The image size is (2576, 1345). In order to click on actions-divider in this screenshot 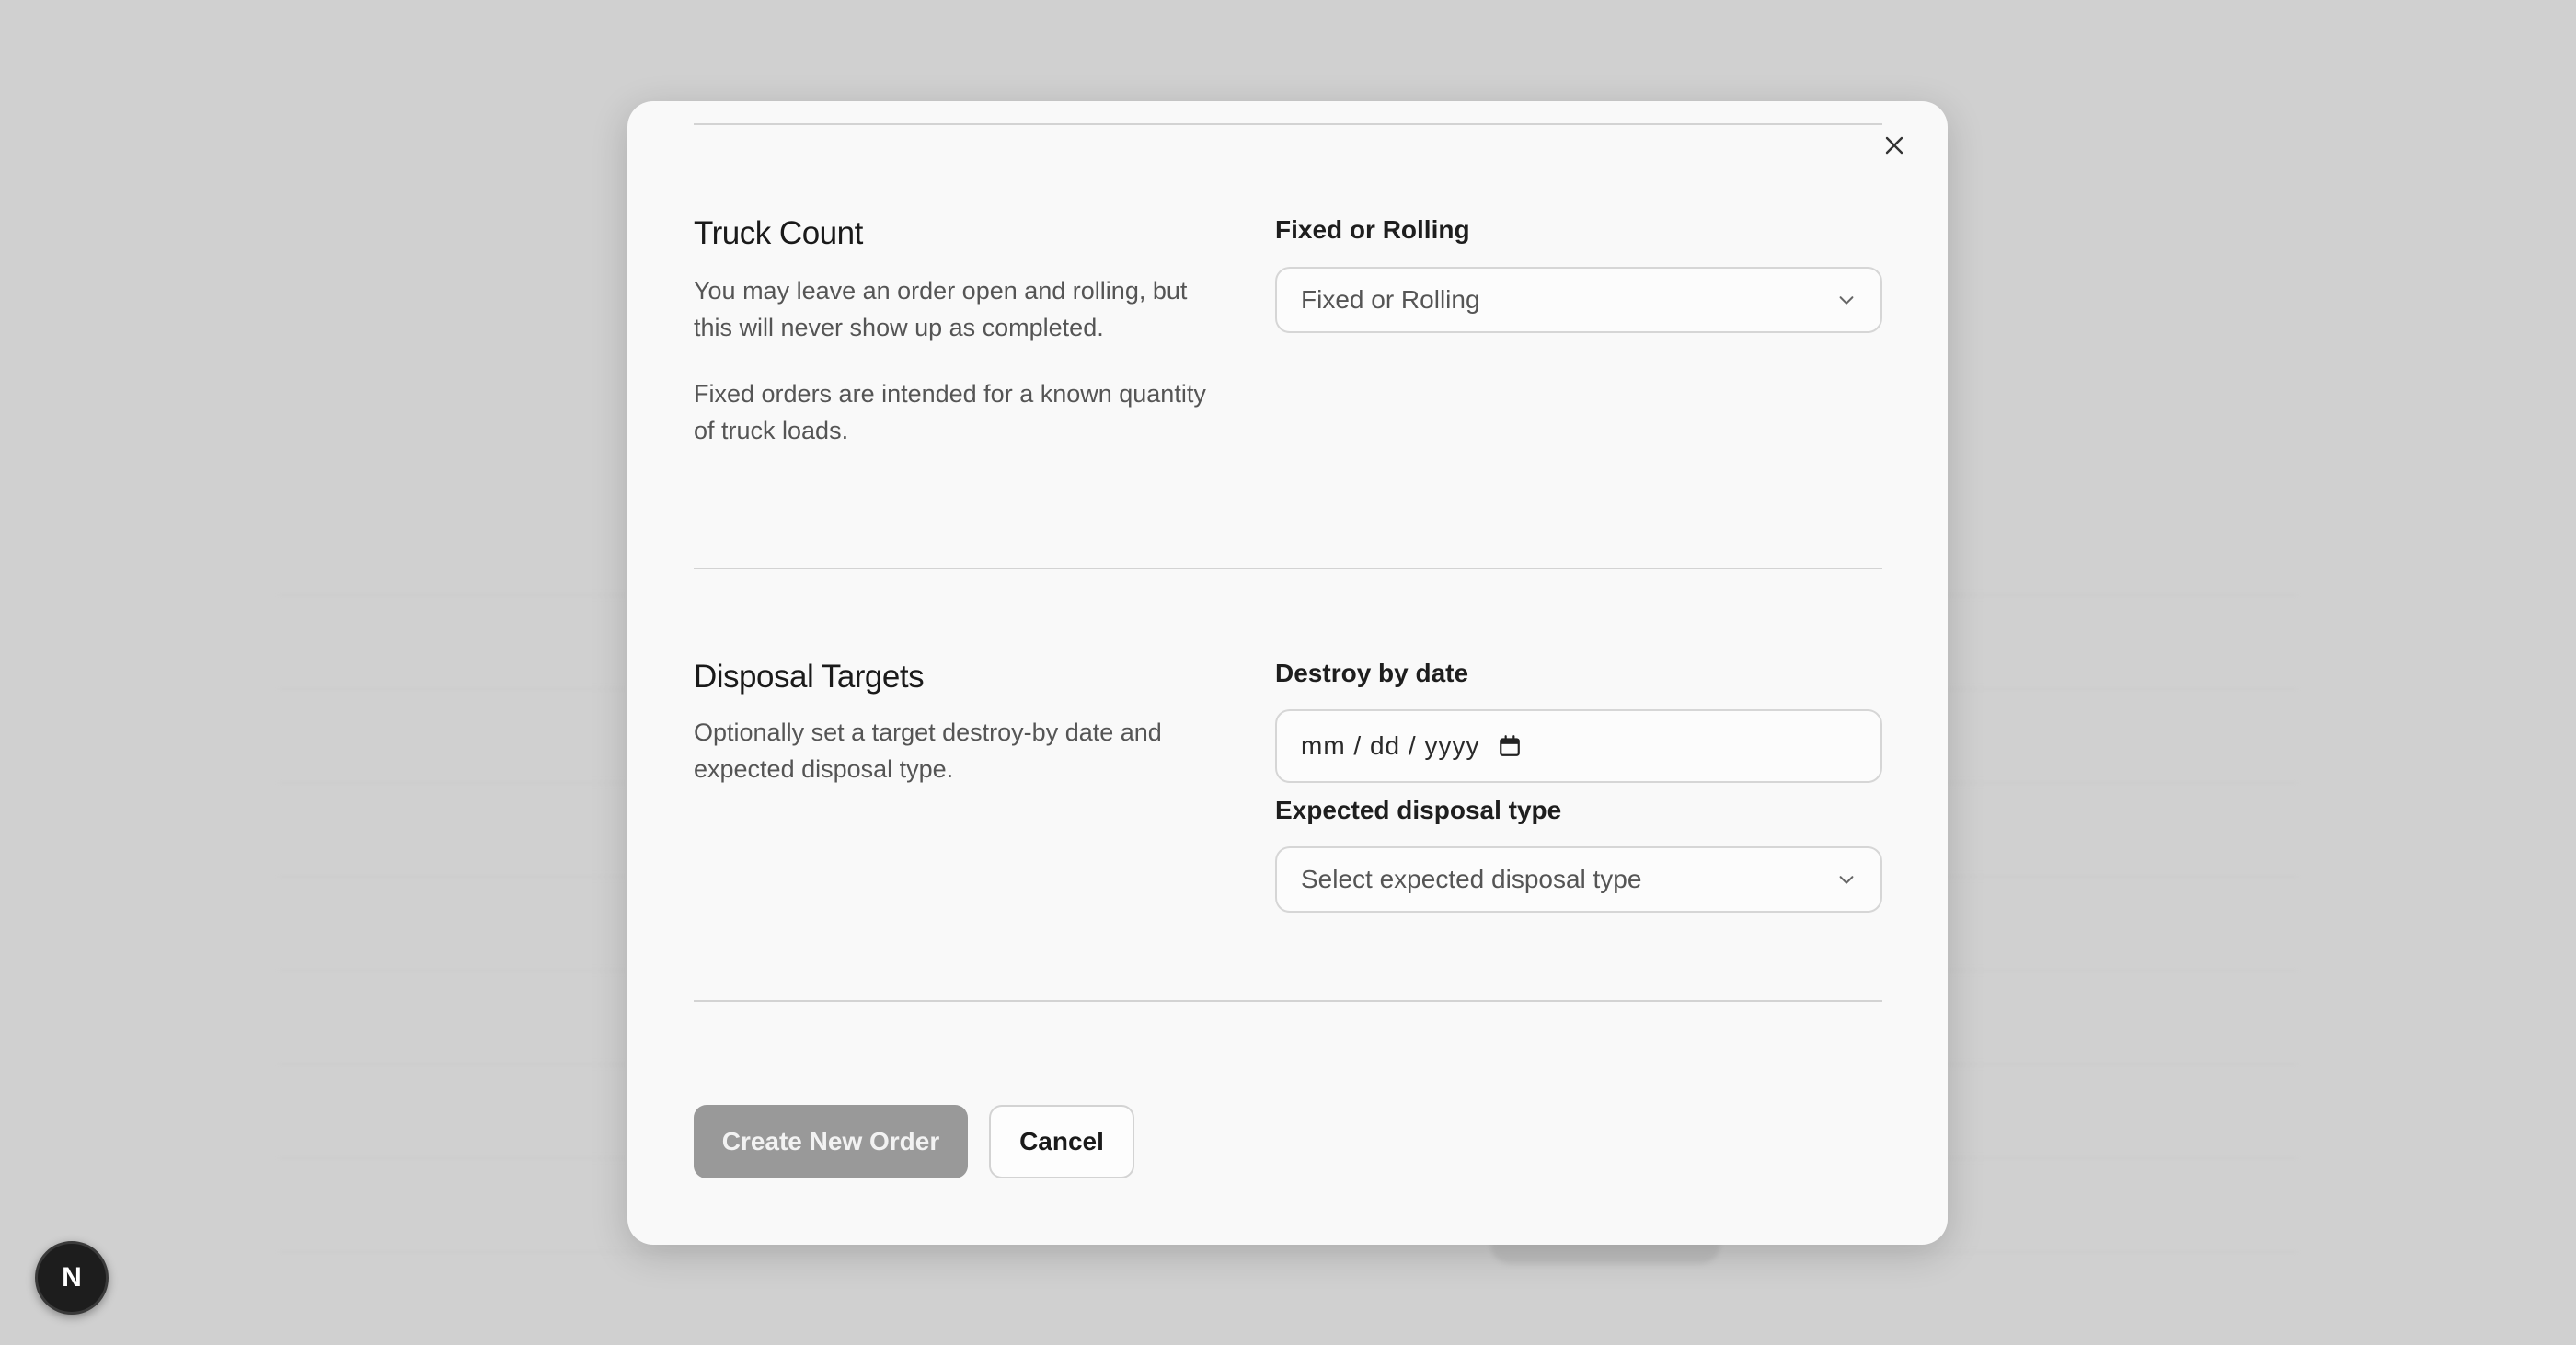, I will do `click(1288, 1001)`.